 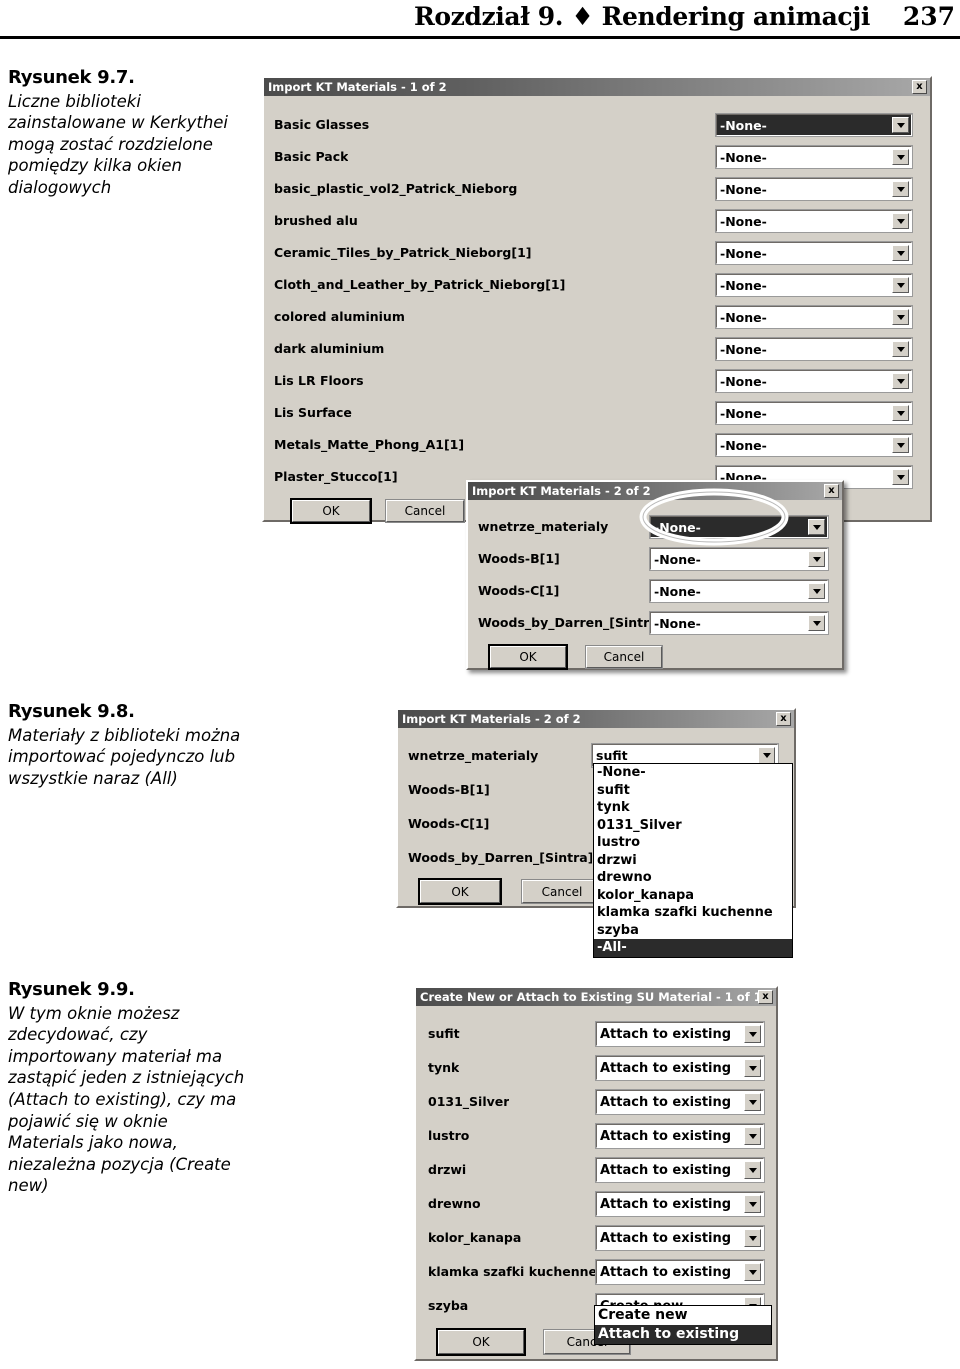 What do you see at coordinates (593, 221) in the screenshot?
I see `dialog-row: brushed alu -None-` at bounding box center [593, 221].